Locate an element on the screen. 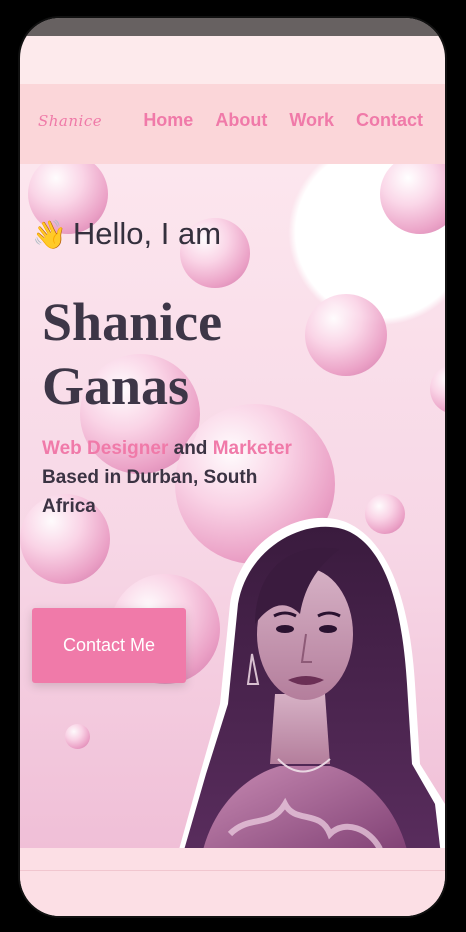 This screenshot has height=932, width=466. greeting-text: Hello, I am is located at coordinates (147, 233).